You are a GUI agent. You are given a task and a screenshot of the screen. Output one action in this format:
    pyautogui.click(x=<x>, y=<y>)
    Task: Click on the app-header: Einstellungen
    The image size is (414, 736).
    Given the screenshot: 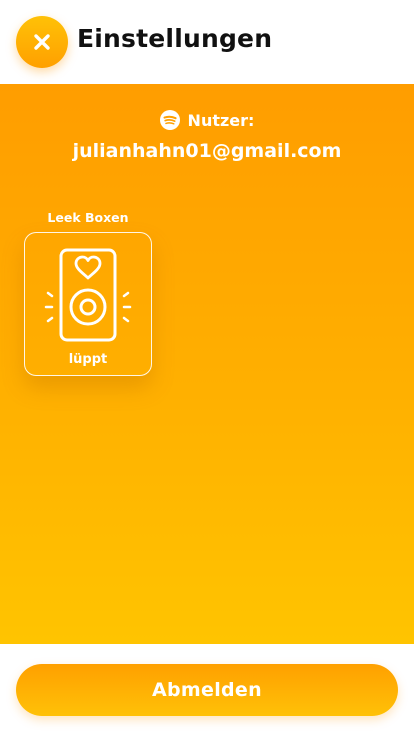 What is the action you would take?
    pyautogui.click(x=207, y=42)
    